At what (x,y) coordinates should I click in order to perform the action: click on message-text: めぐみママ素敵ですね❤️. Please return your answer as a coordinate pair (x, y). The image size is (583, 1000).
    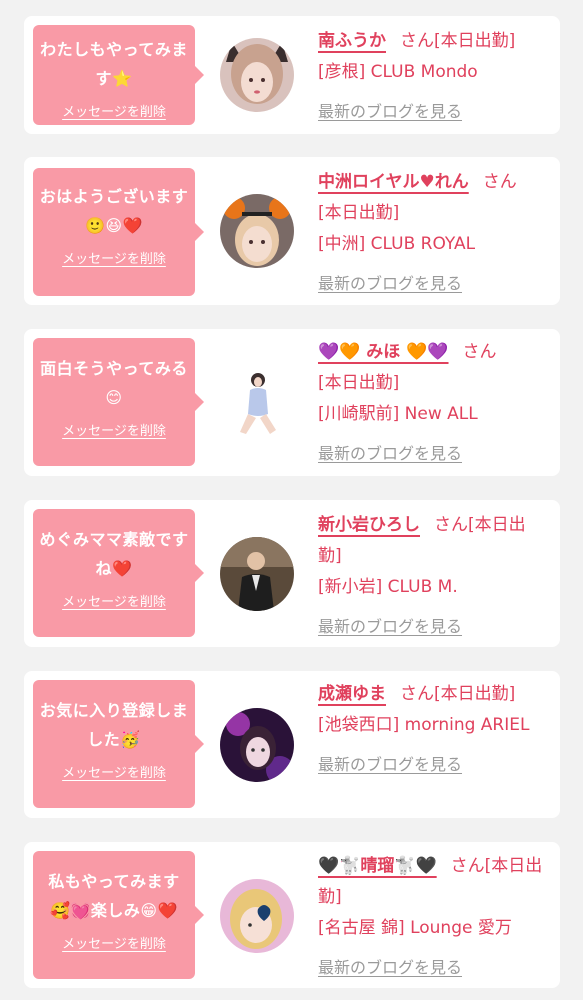
    Looking at the image, I should click on (114, 554).